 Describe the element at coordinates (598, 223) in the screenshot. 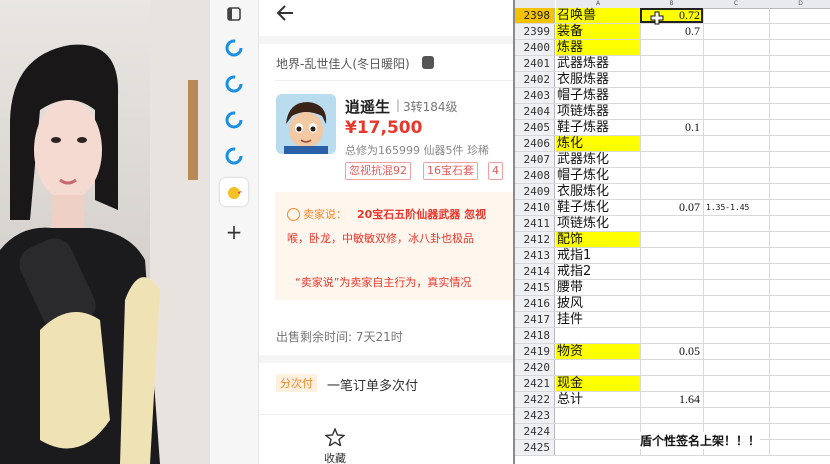

I see `cell-a: 项链炼化` at that location.